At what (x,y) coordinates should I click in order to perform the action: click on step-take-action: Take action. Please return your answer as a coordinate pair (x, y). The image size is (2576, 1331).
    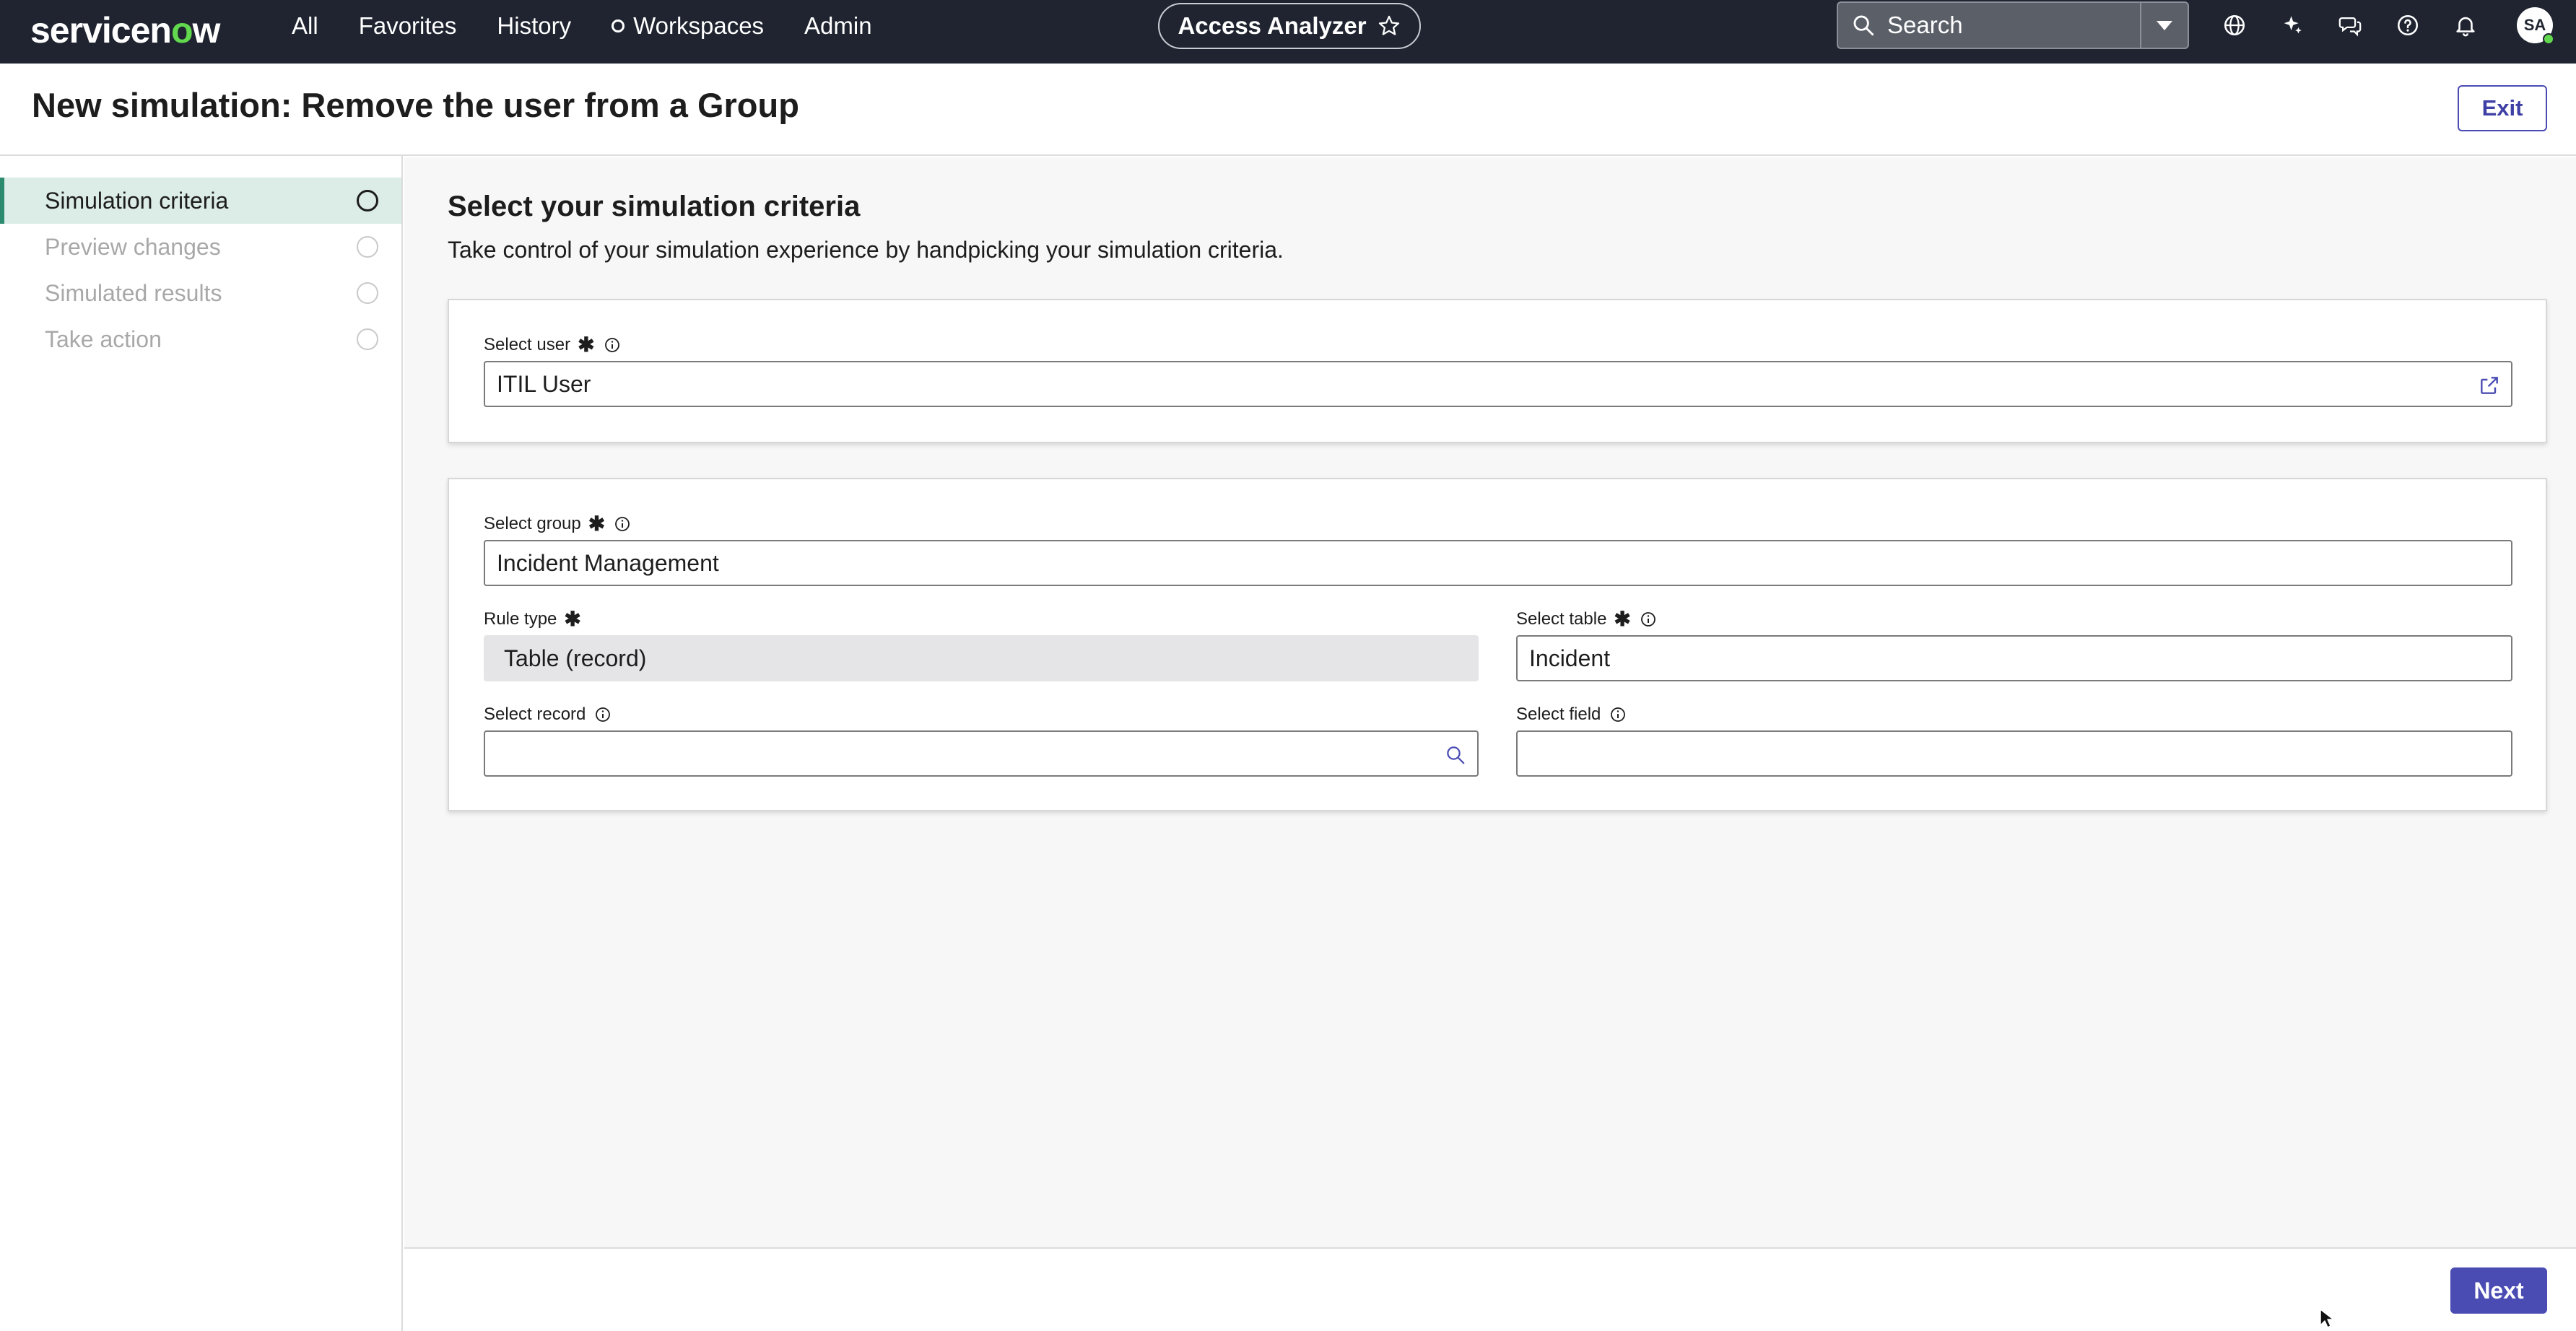
    Looking at the image, I should click on (200, 339).